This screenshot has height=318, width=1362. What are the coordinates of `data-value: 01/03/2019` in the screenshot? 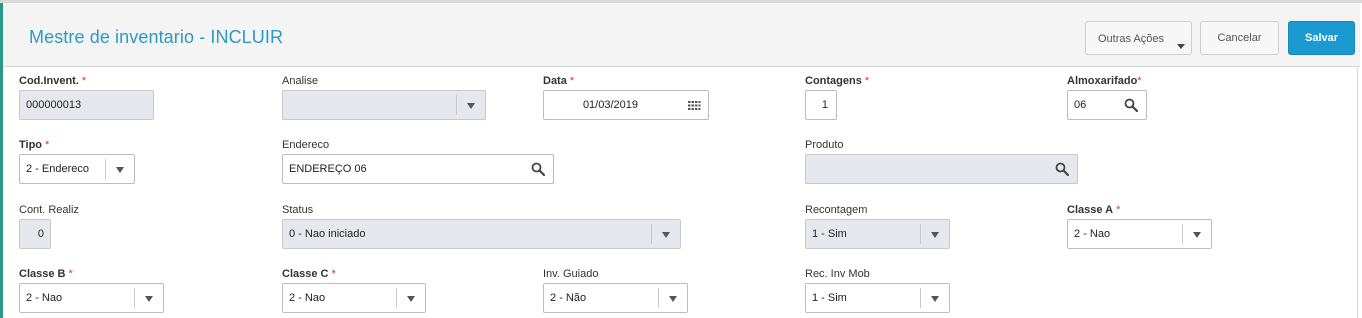 It's located at (610, 105).